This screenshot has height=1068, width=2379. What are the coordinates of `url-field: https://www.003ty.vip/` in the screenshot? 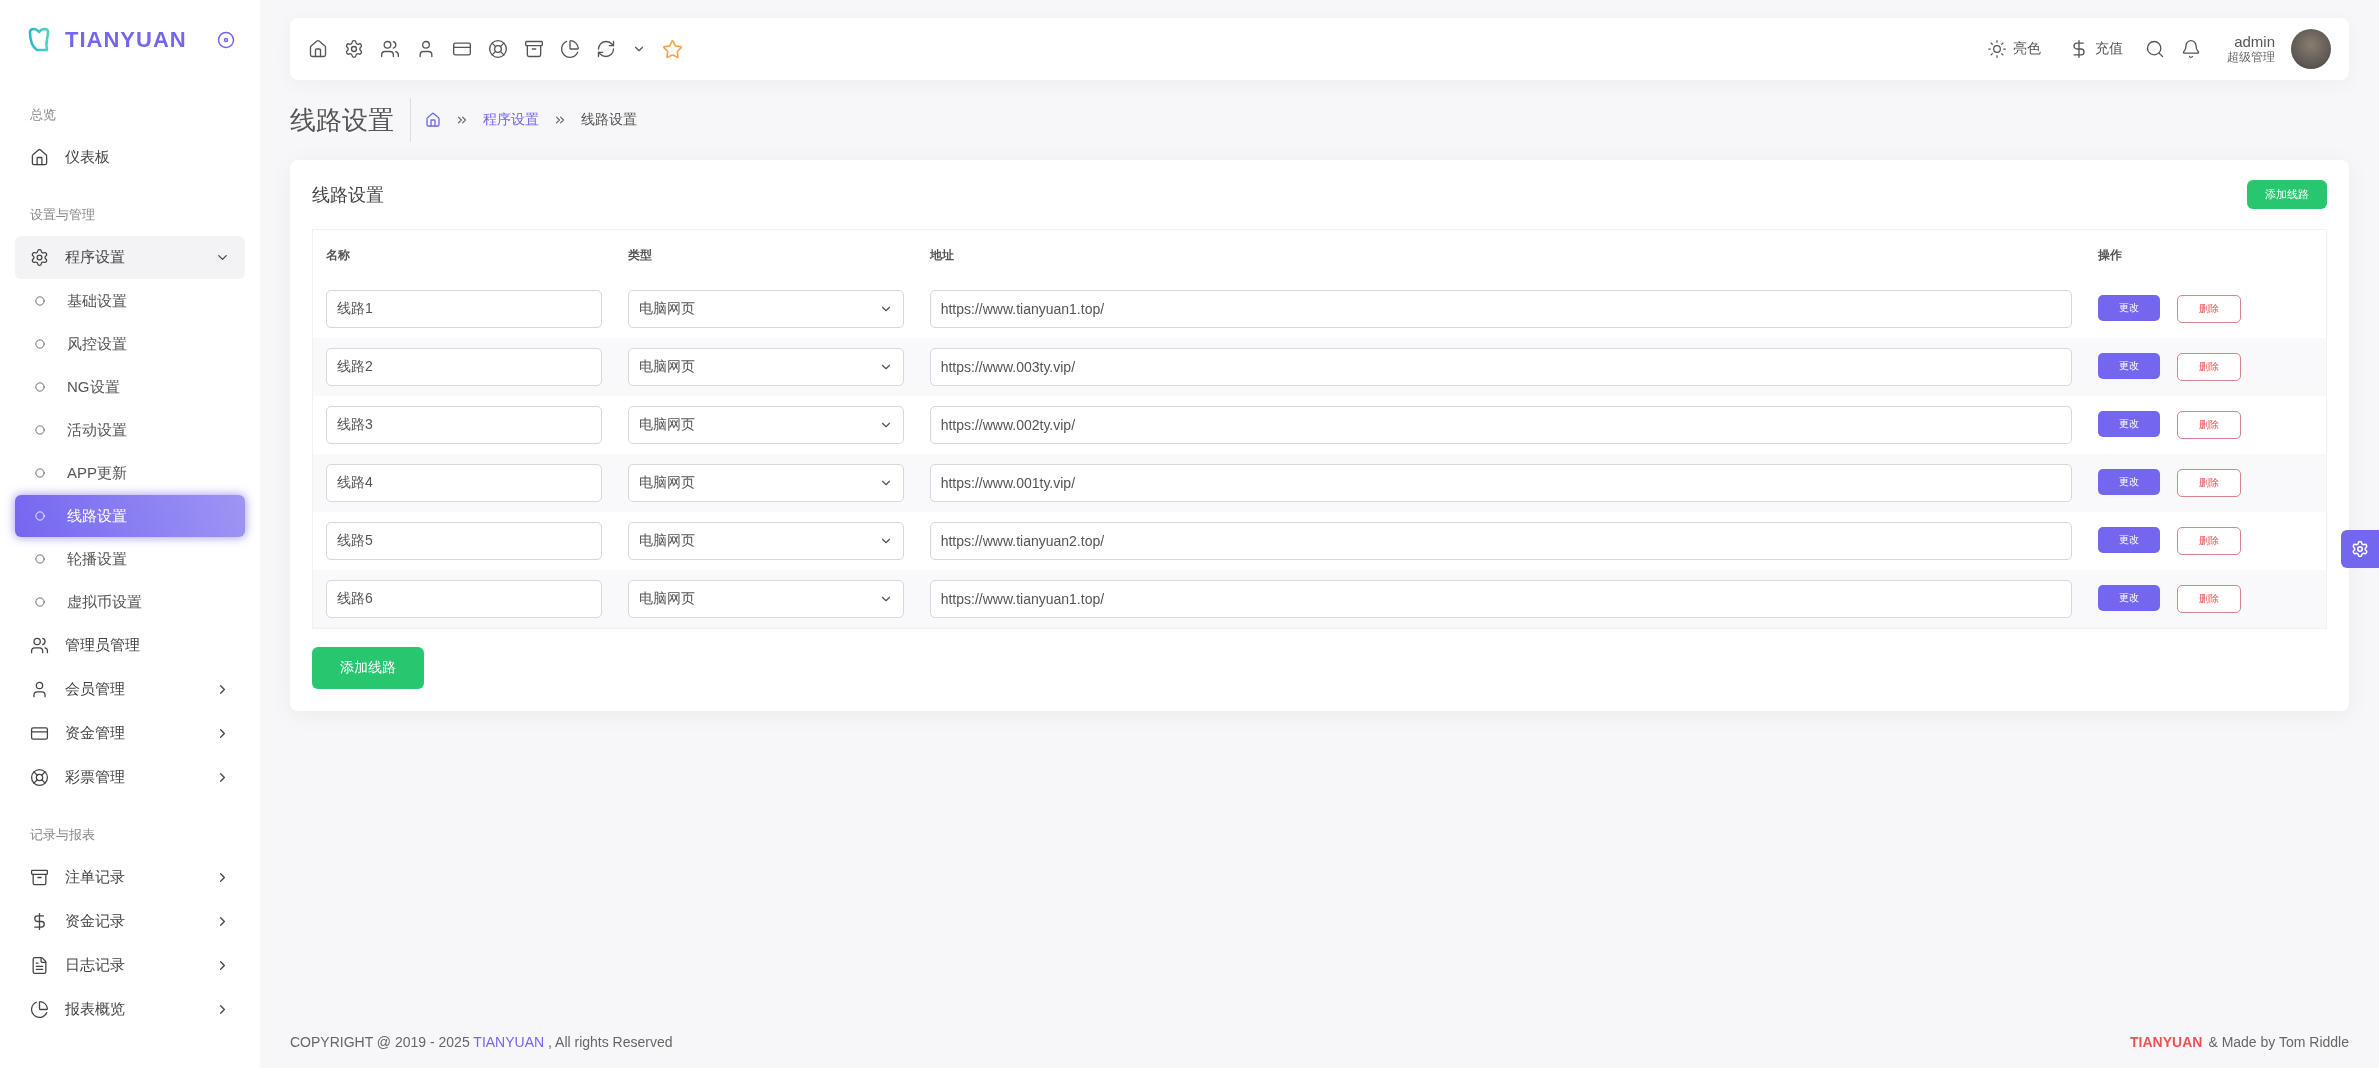 It's located at (1500, 367).